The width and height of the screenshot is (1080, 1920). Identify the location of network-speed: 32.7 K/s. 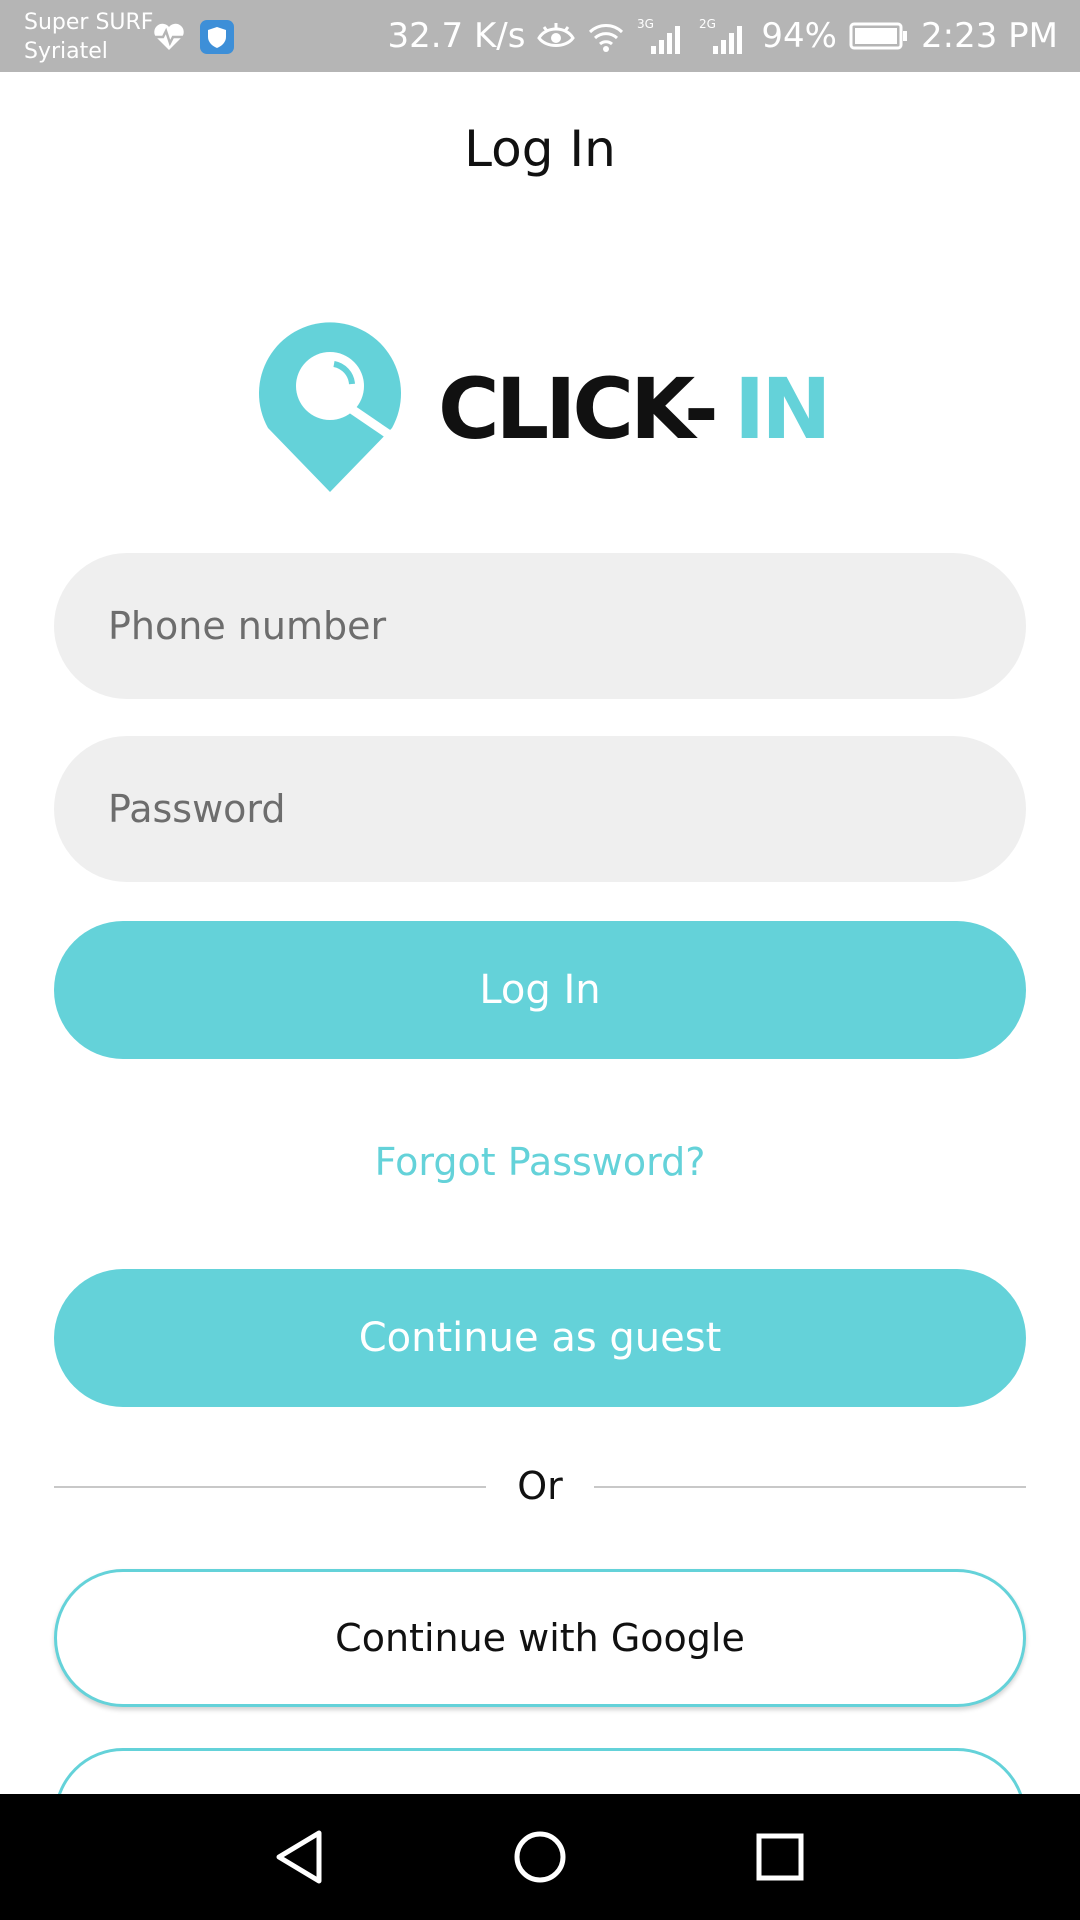
(456, 36).